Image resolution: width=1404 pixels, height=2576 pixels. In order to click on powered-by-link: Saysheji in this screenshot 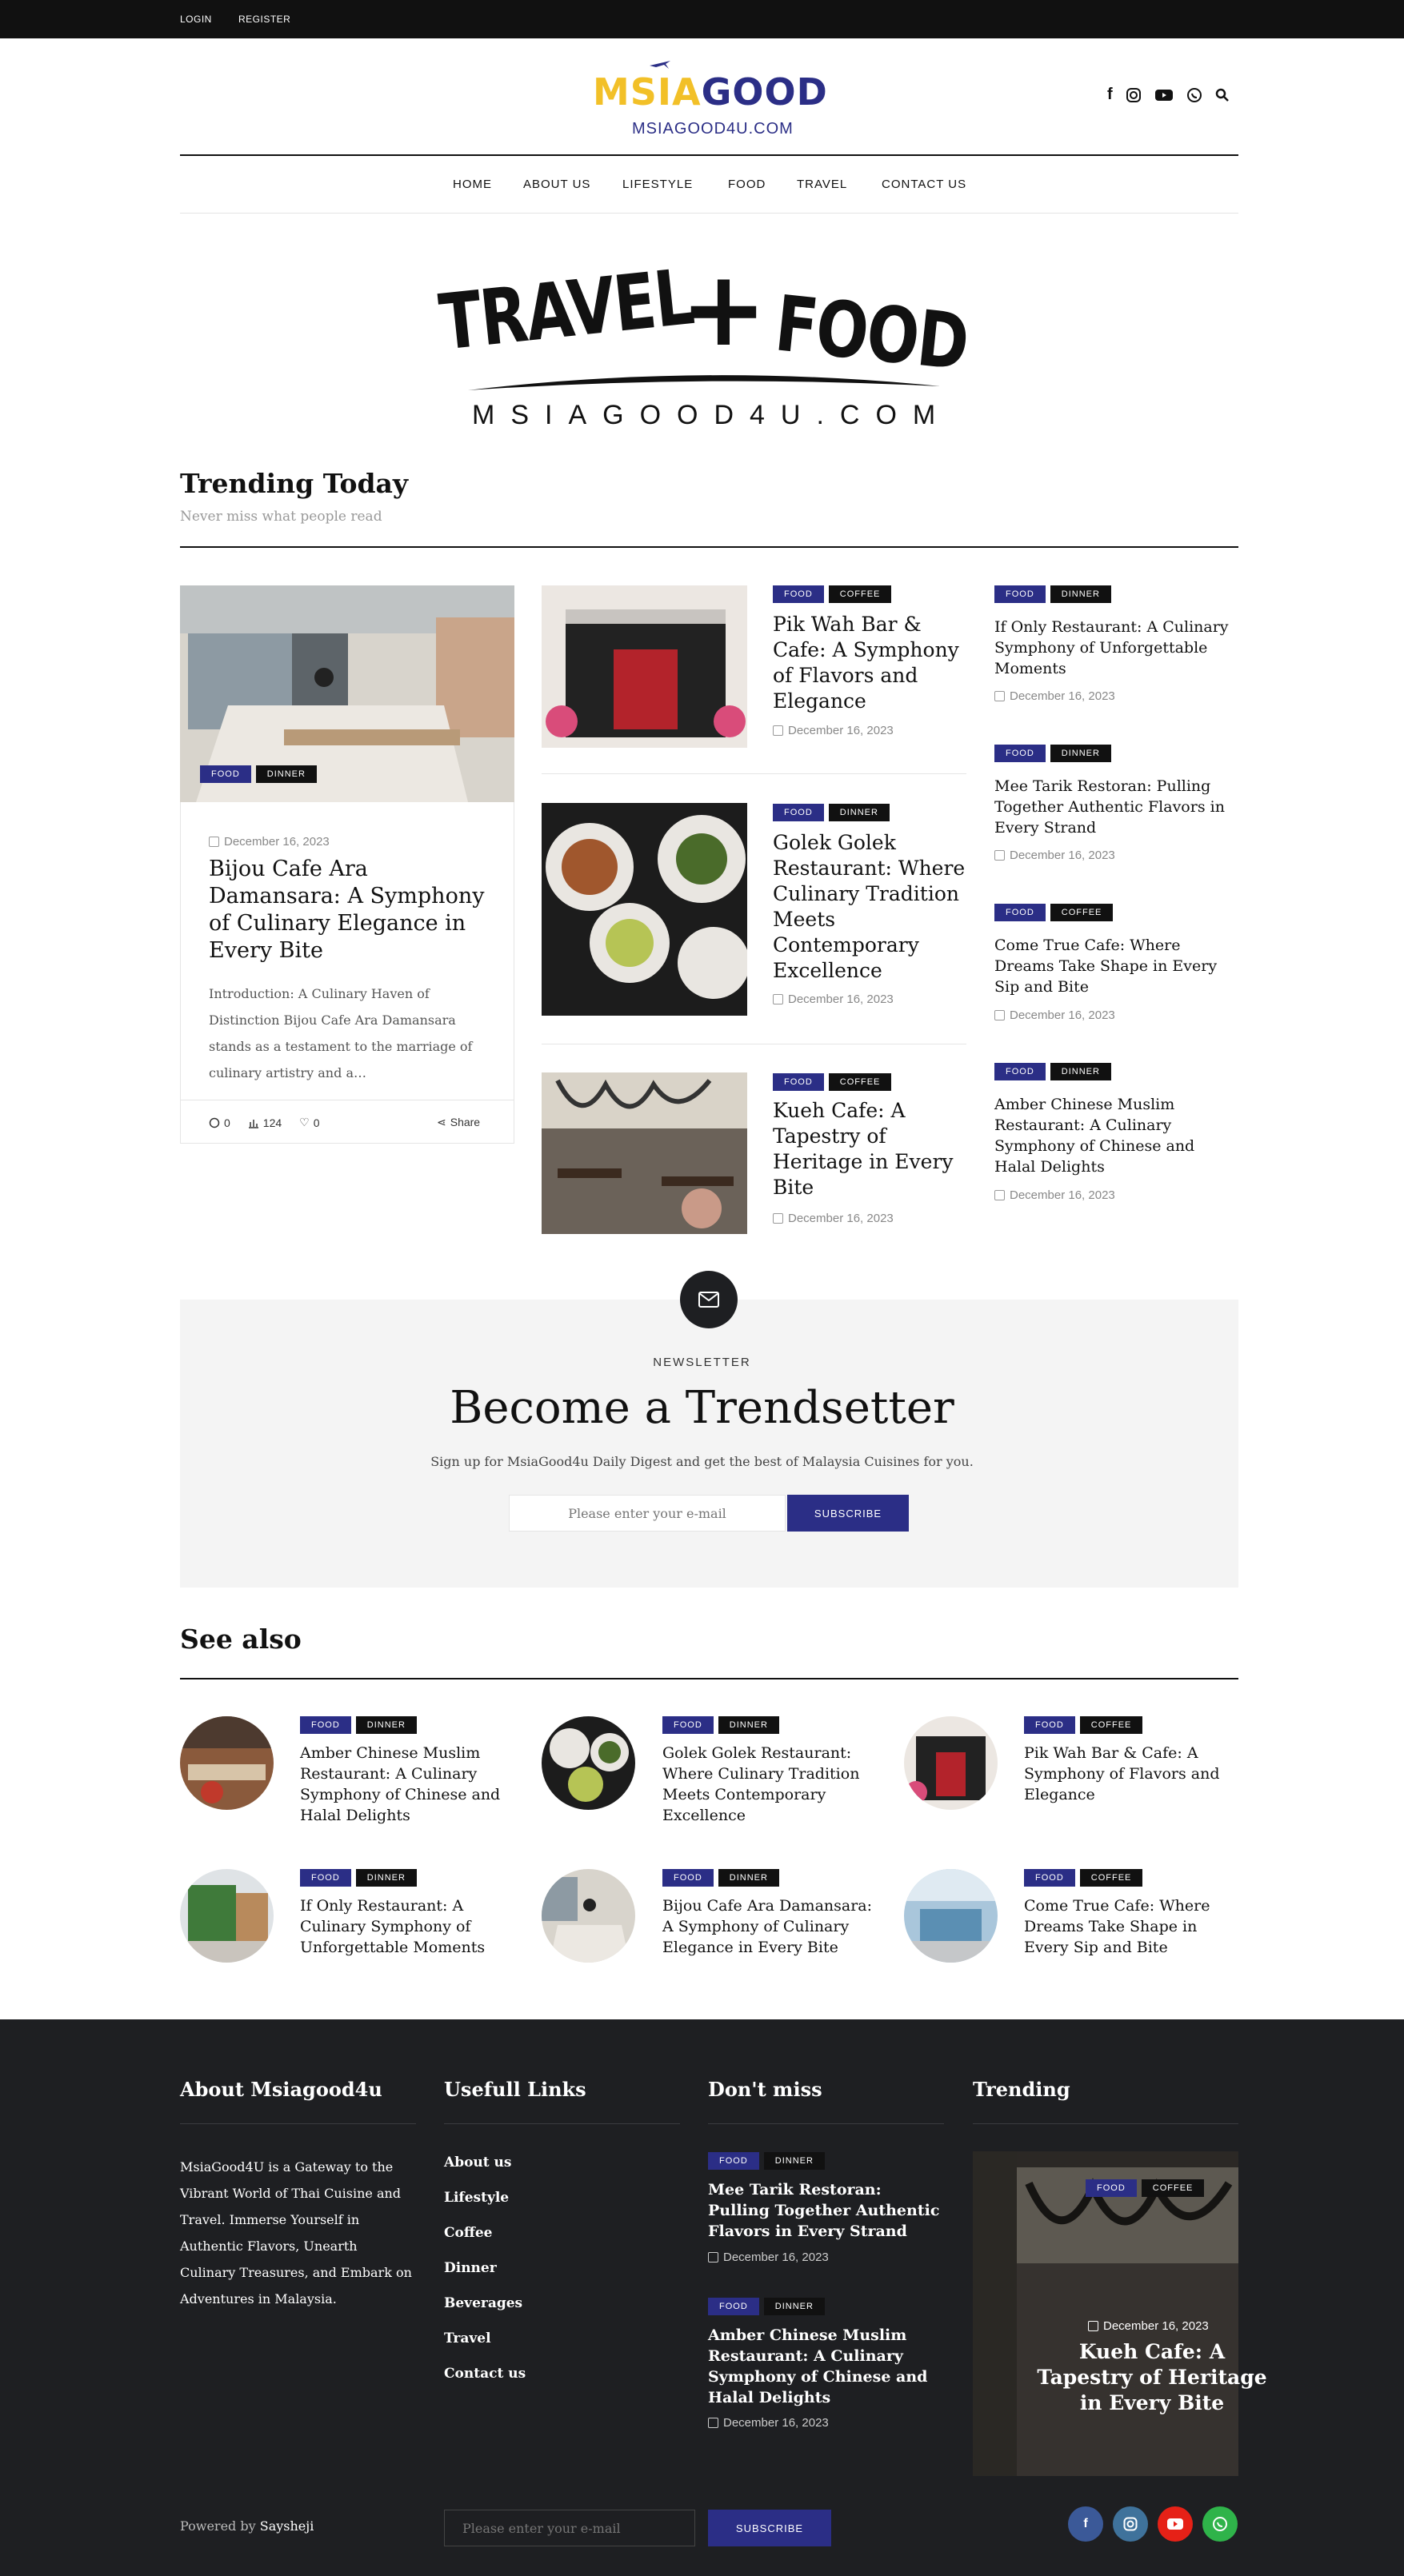, I will do `click(287, 2526)`.